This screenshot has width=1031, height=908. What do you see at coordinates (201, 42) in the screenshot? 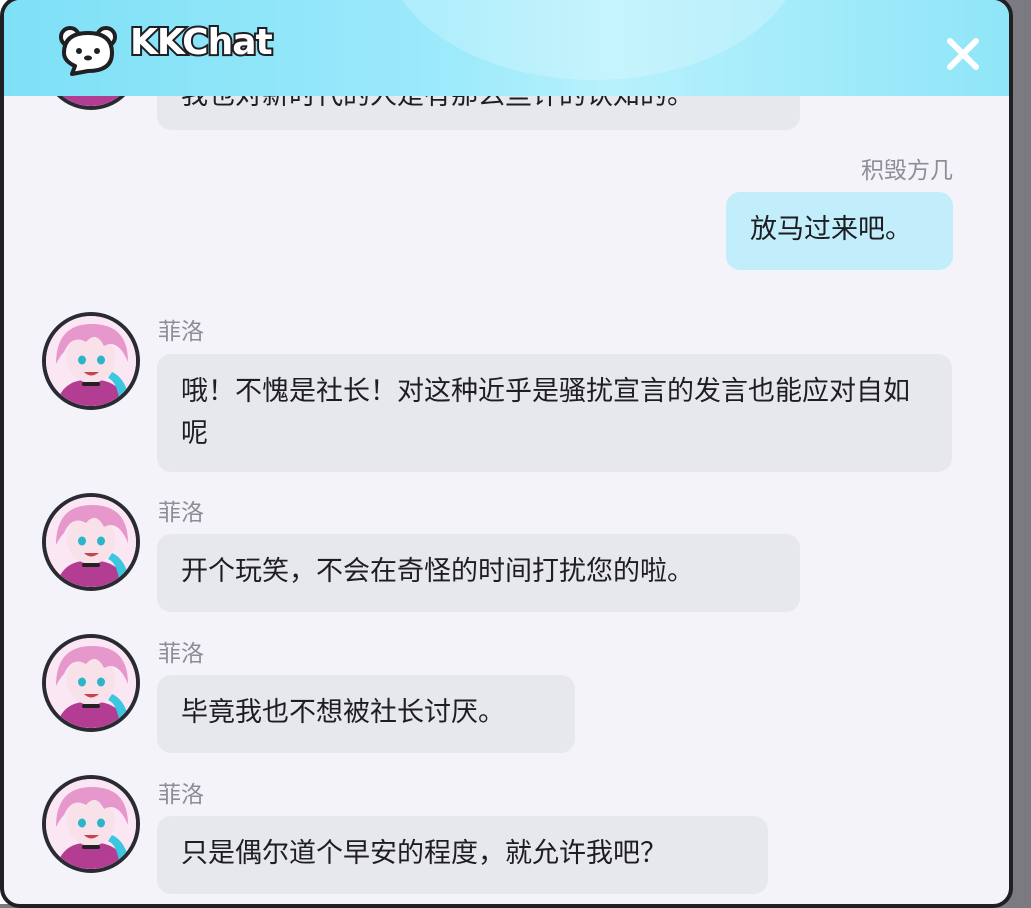
I see `app-title: KKChat` at bounding box center [201, 42].